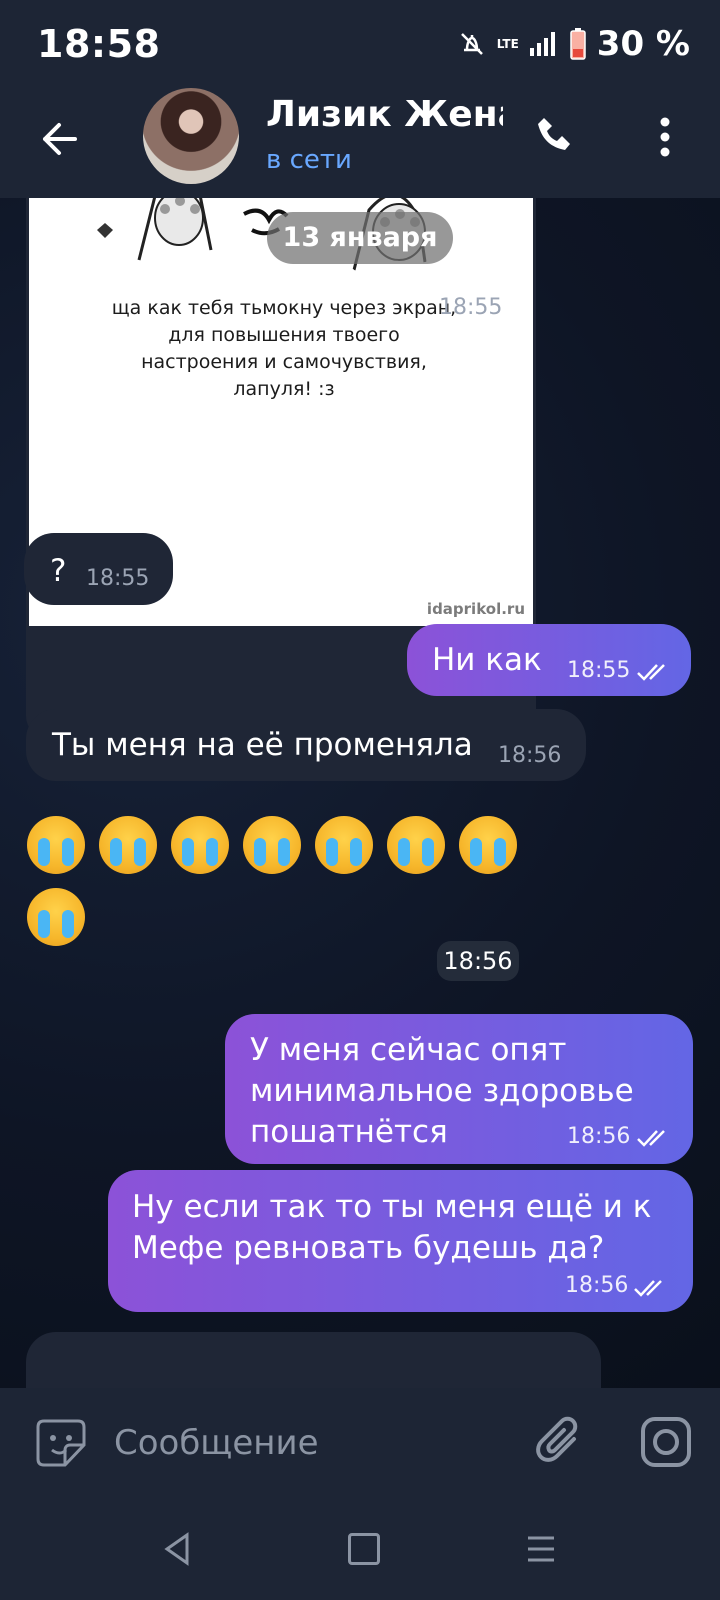  I want to click on sticker-icon, so click(61, 1443).